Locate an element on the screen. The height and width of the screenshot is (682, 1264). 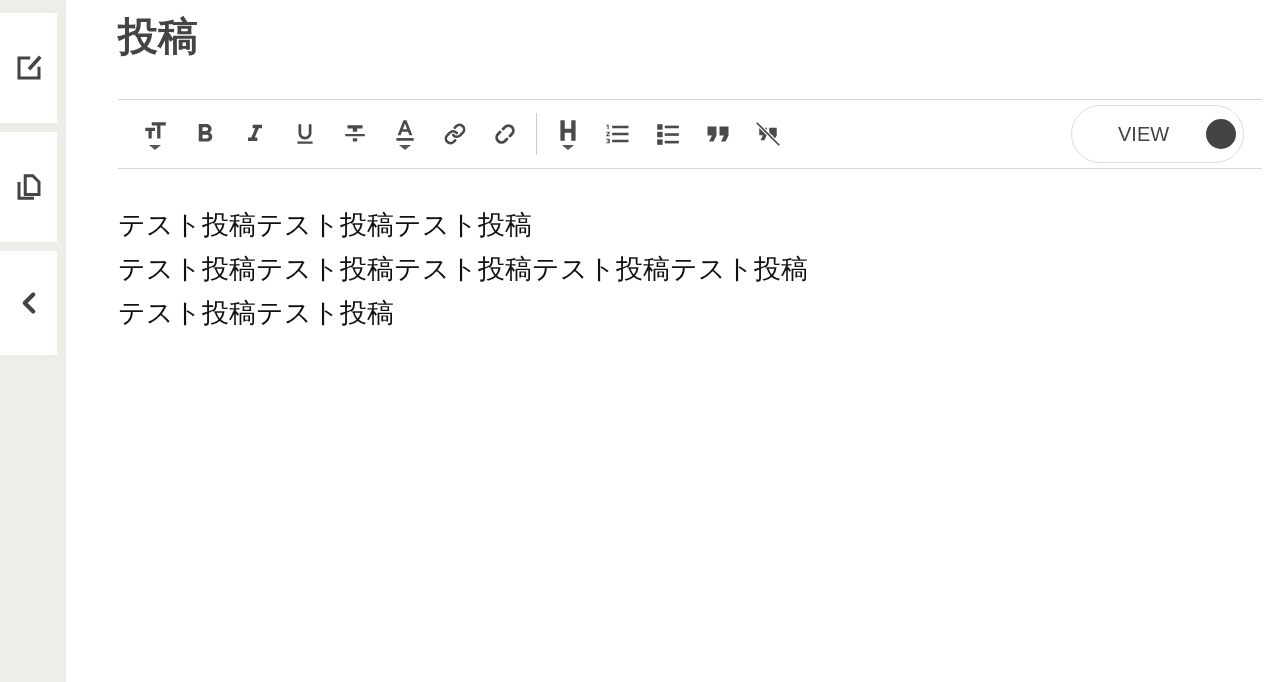
edit-button is located at coordinates (28, 68).